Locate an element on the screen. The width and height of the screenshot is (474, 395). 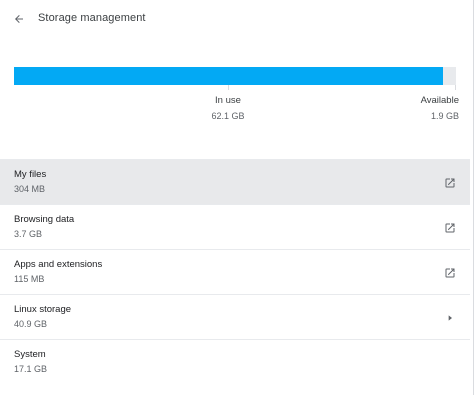
storage-item-size: 17.1 GB is located at coordinates (31, 369).